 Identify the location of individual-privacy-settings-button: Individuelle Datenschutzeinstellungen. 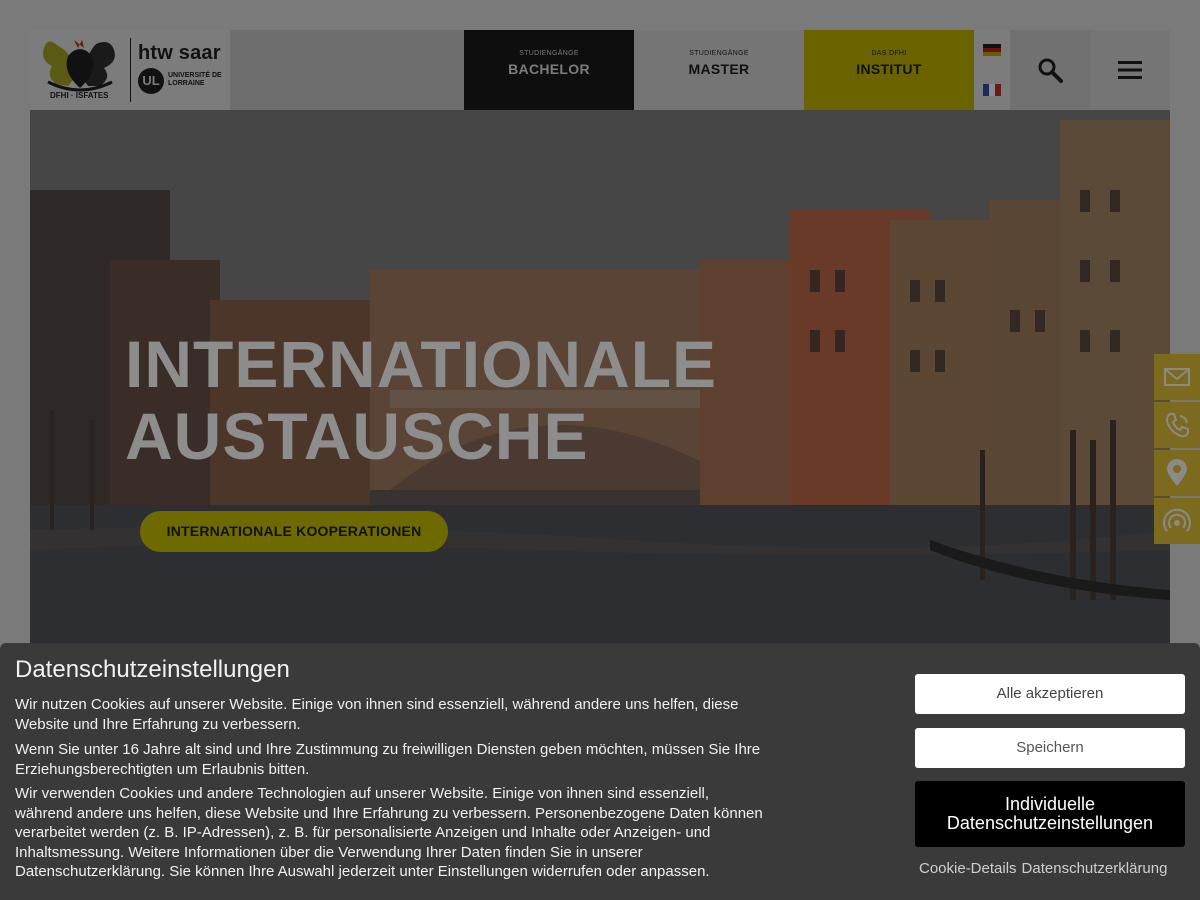
(1050, 814).